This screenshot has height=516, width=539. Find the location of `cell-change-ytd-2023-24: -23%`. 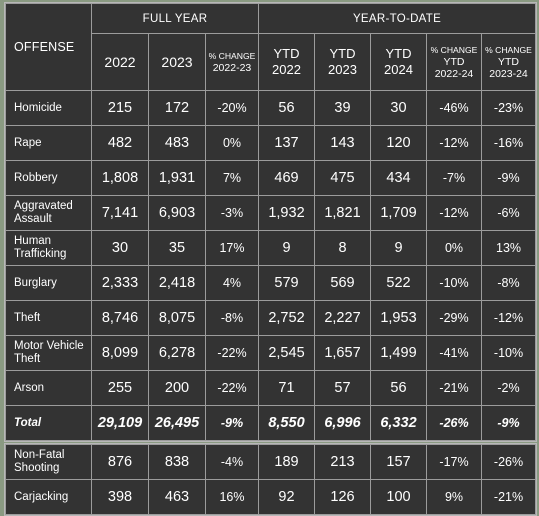

cell-change-ytd-2023-24: -23% is located at coordinates (508, 108).